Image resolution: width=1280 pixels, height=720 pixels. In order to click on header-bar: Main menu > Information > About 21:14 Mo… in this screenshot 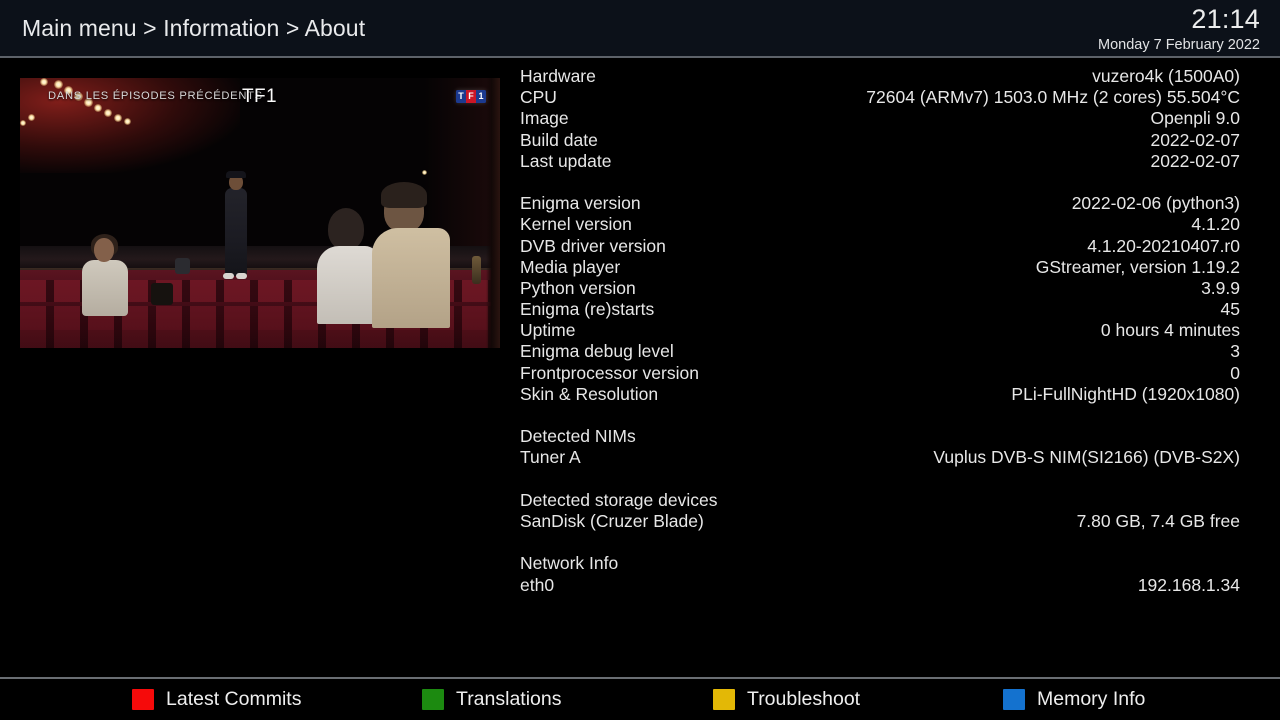, I will do `click(640, 29)`.